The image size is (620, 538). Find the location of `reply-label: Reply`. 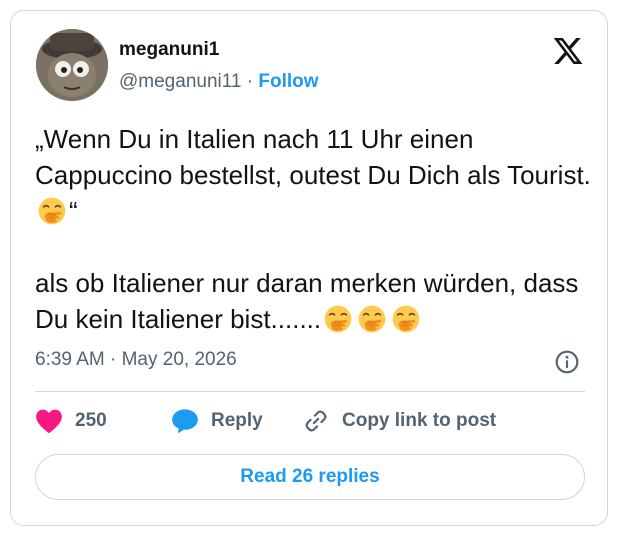

reply-label: Reply is located at coordinates (237, 420).